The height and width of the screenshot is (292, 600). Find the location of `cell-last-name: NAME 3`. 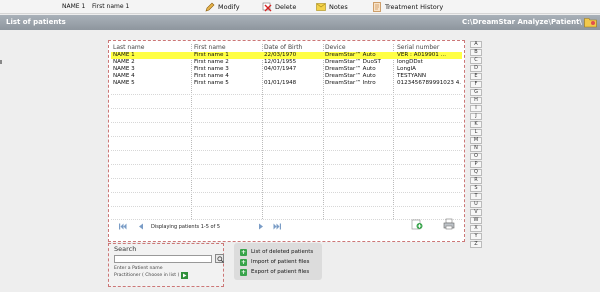

cell-last-name: NAME 3 is located at coordinates (124, 69).